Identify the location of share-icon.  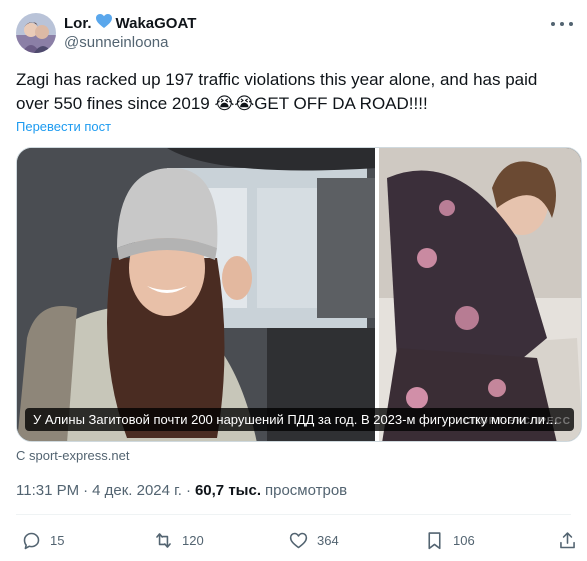
(567, 539).